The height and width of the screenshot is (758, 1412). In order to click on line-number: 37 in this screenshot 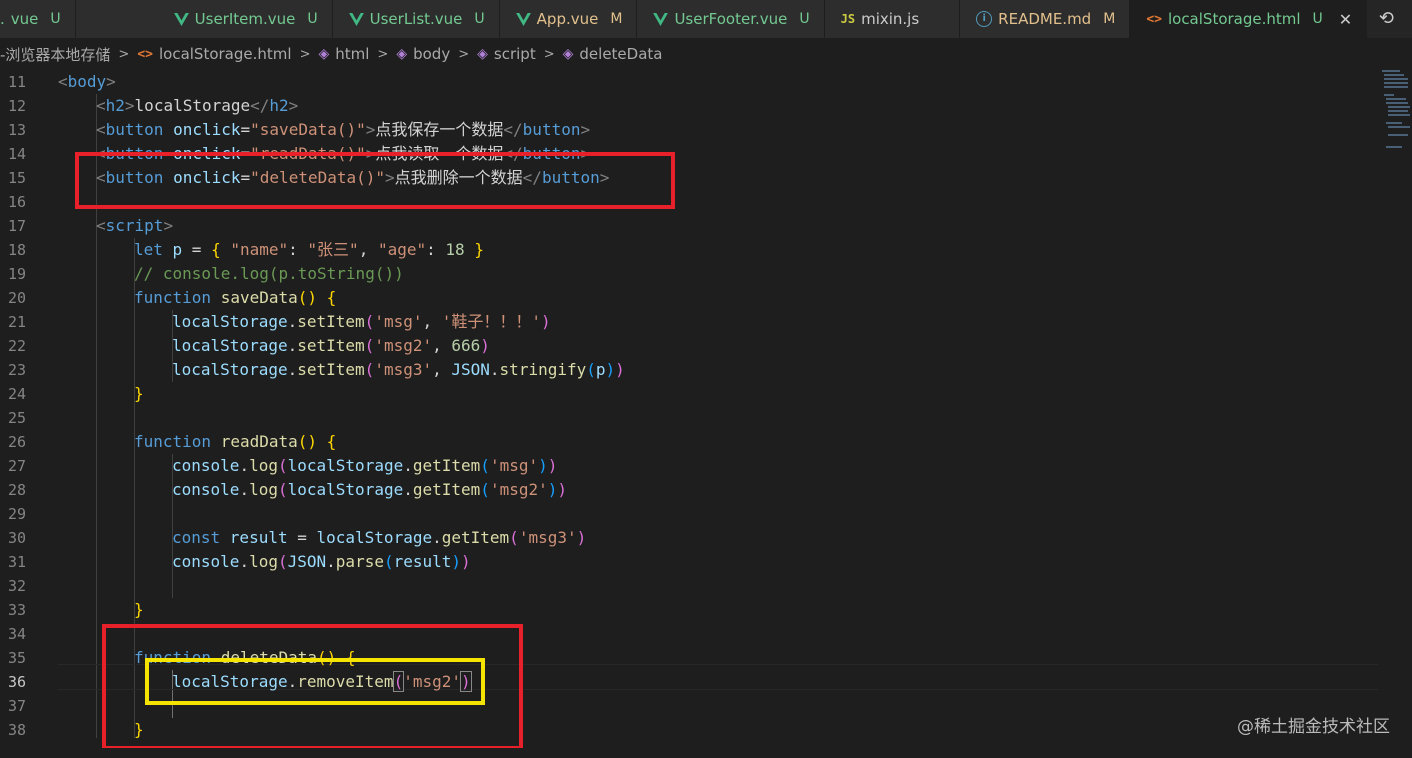, I will do `click(16, 706)`.